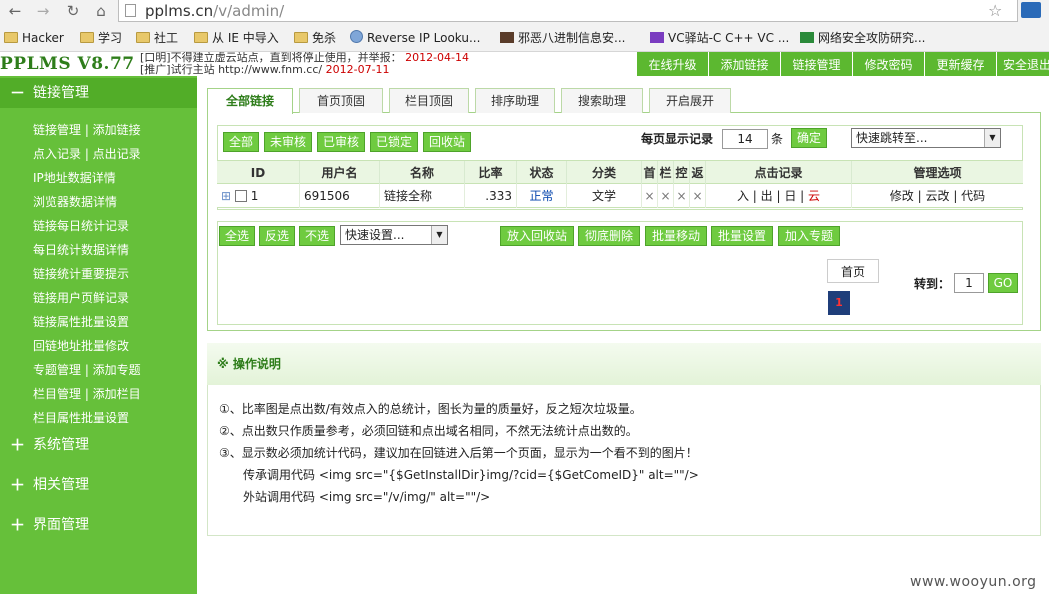  I want to click on sidebar-section-related: ＋ 相关管理, so click(98, 485).